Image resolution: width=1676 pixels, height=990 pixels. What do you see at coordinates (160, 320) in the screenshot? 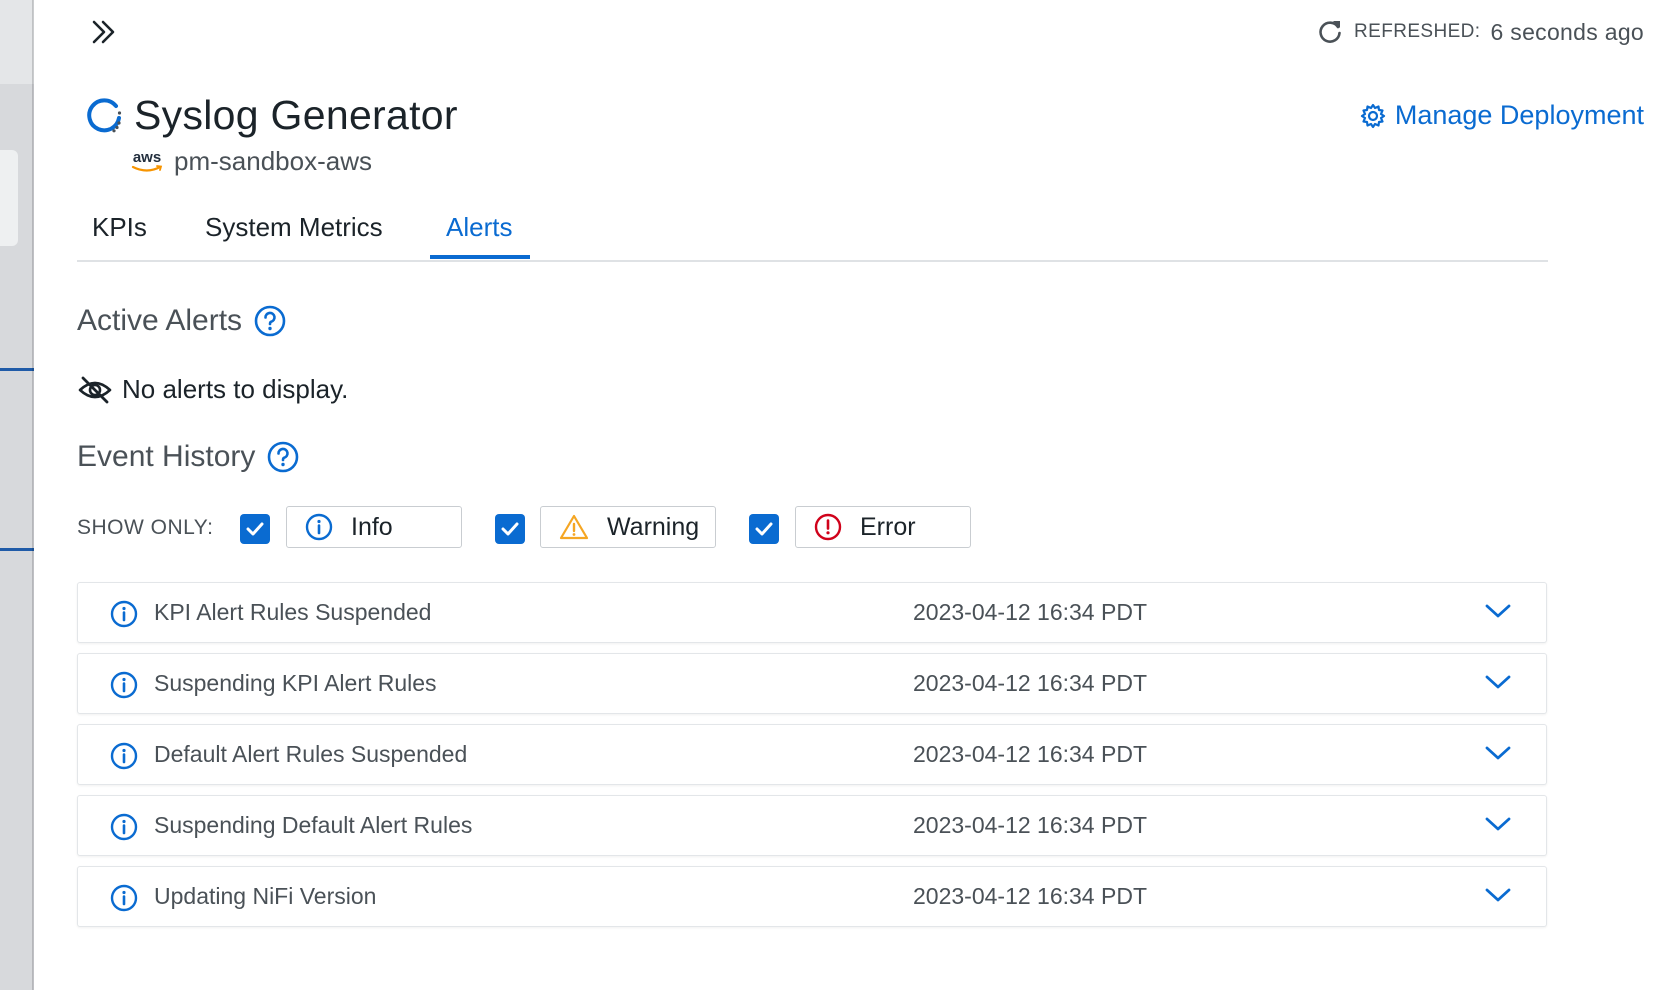
I see `active-alerts-title: Active Alerts` at bounding box center [160, 320].